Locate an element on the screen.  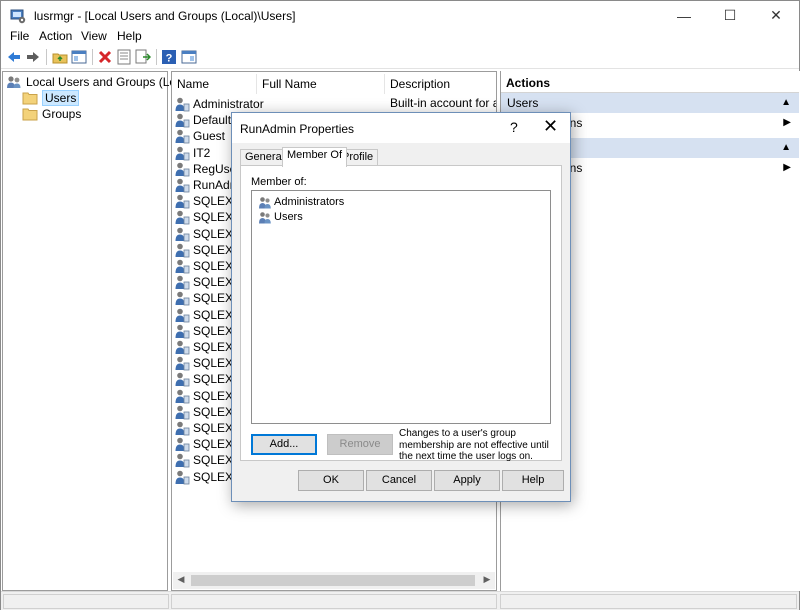
user-name: IT2 is located at coordinates (202, 152).